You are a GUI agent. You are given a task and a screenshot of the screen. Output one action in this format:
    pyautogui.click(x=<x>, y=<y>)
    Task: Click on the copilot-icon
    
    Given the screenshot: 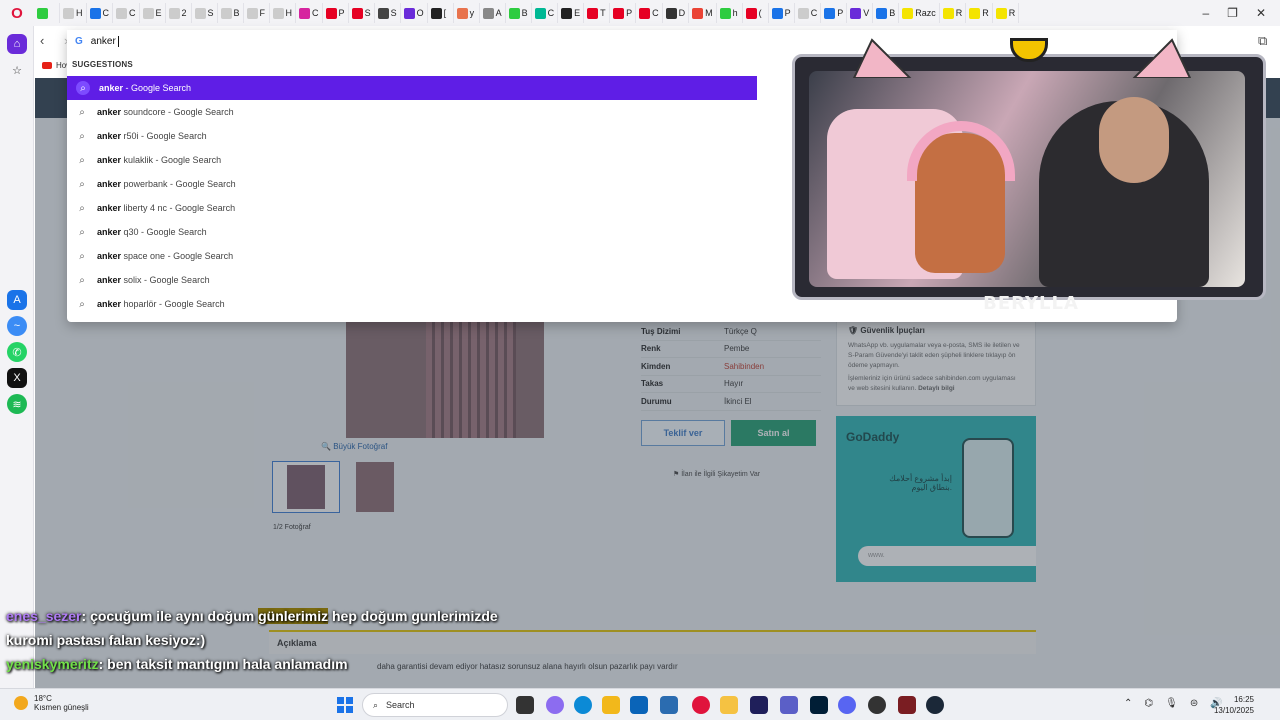 What is the action you would take?
    pyautogui.click(x=555, y=705)
    